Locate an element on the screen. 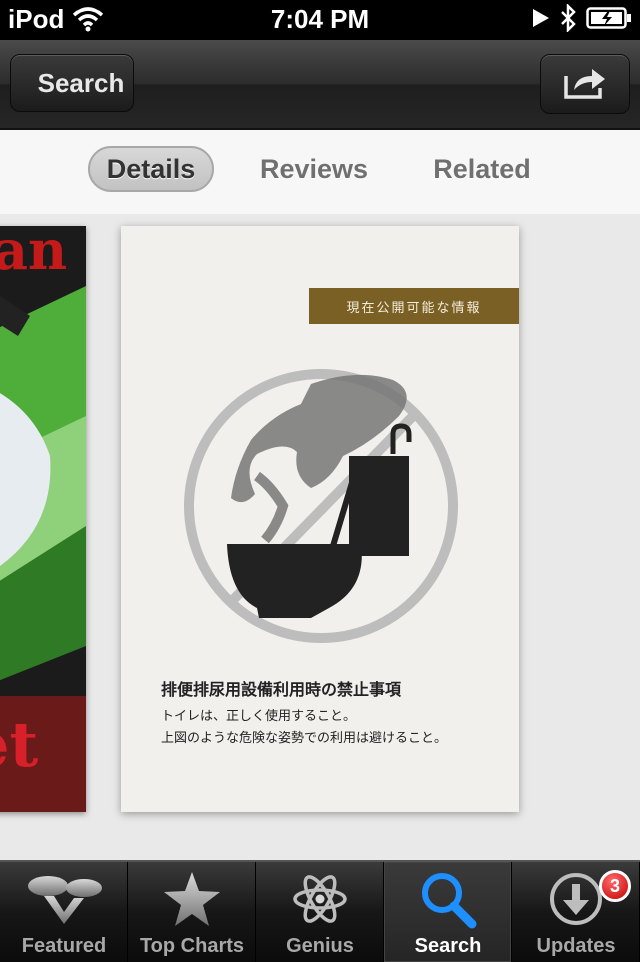 The height and width of the screenshot is (962, 640). battery-icon is located at coordinates (609, 20).